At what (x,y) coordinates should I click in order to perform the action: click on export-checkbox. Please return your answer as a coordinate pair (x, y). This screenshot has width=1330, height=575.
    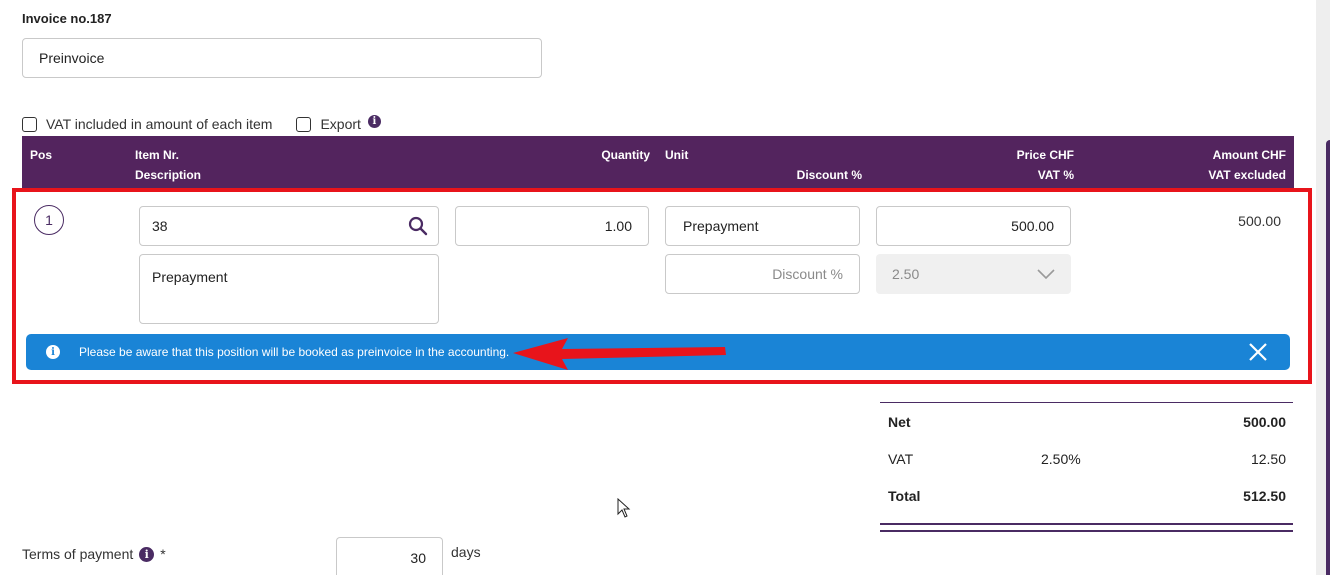
    Looking at the image, I should click on (304, 124).